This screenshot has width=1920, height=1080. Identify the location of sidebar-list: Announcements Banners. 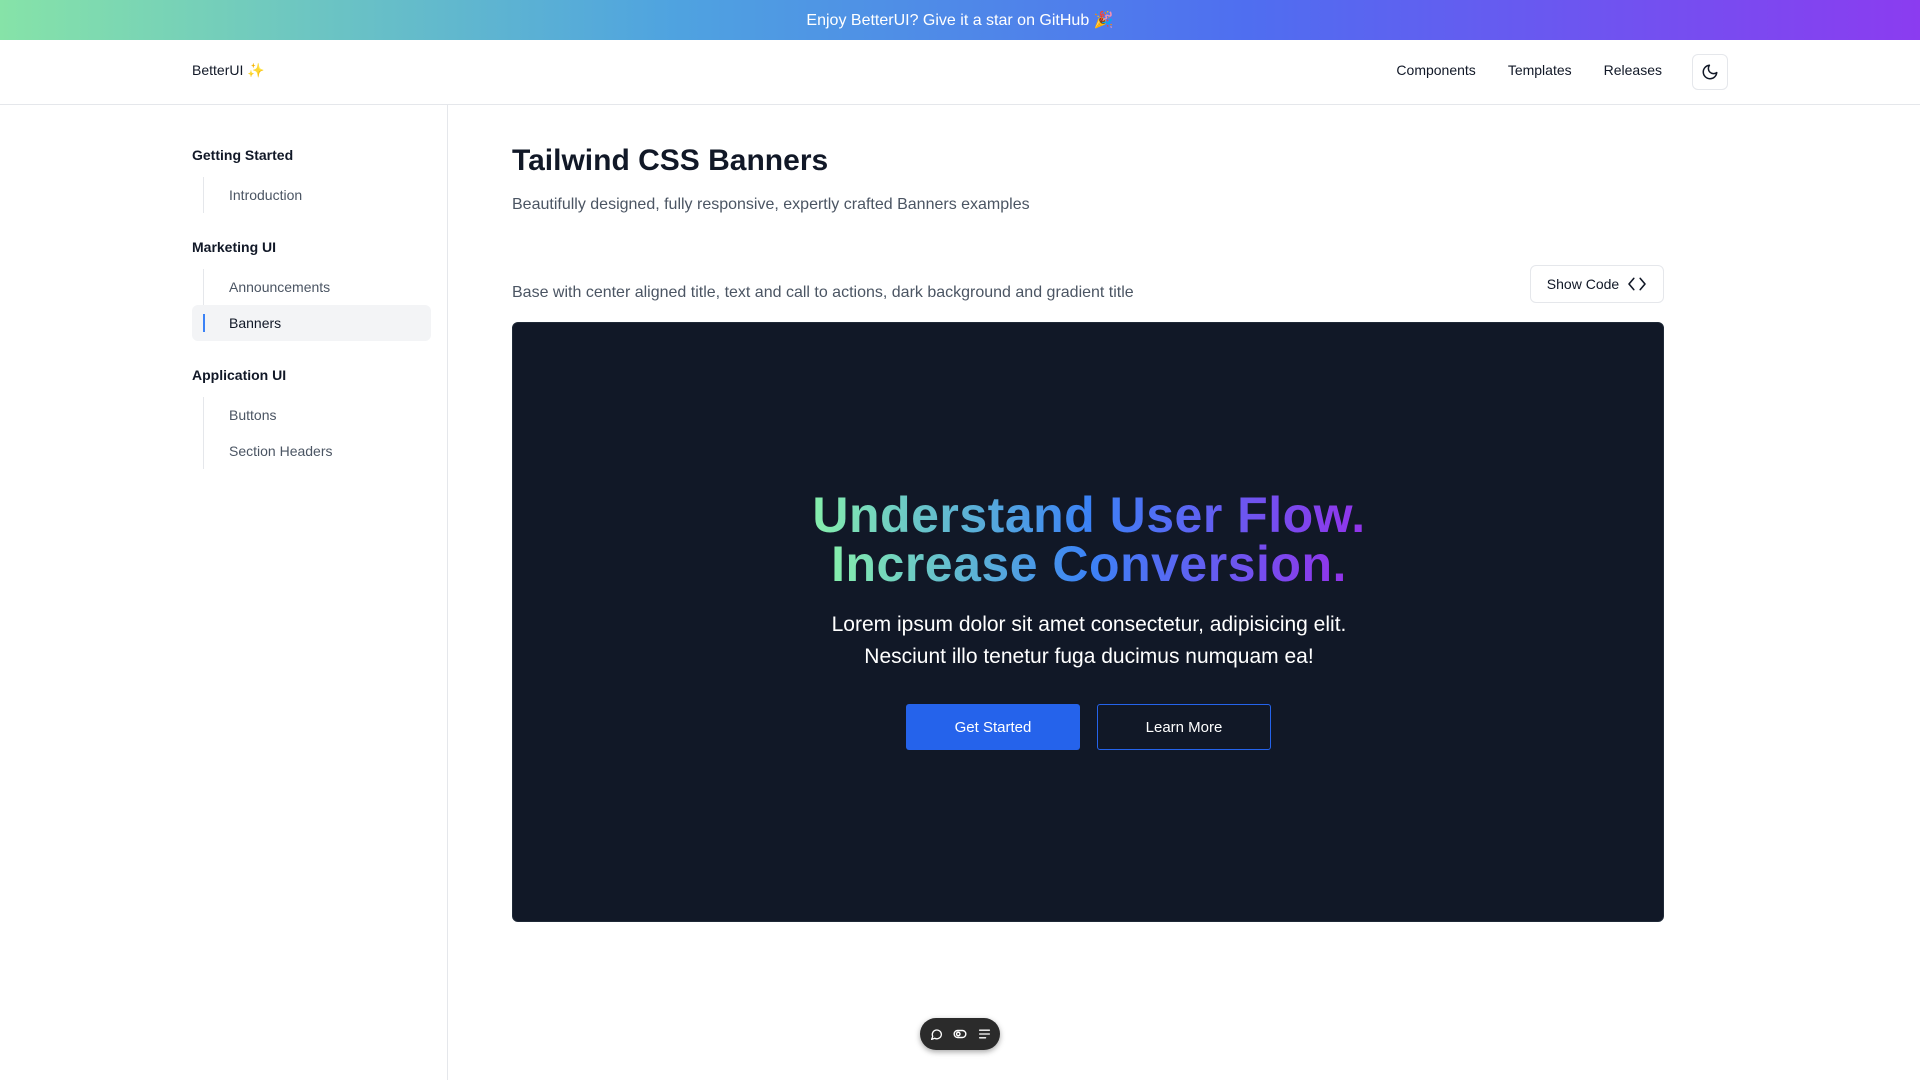
(311, 305).